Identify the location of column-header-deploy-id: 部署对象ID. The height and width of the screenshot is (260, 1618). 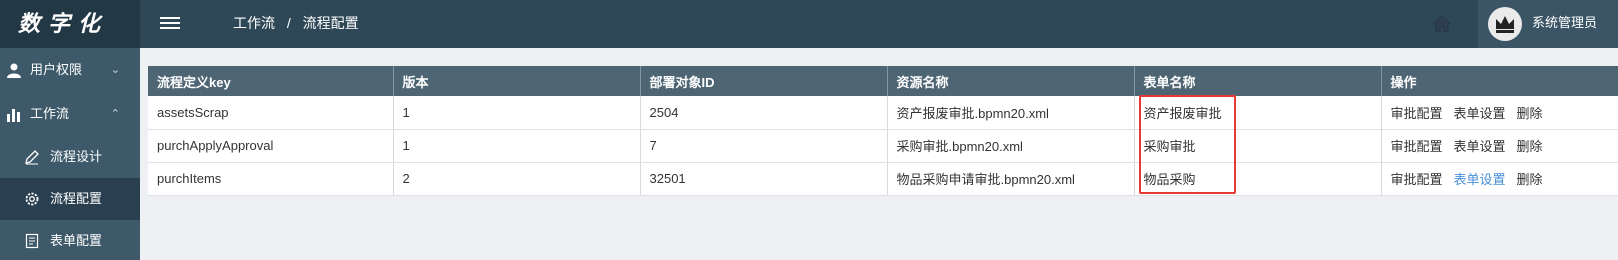
(764, 81).